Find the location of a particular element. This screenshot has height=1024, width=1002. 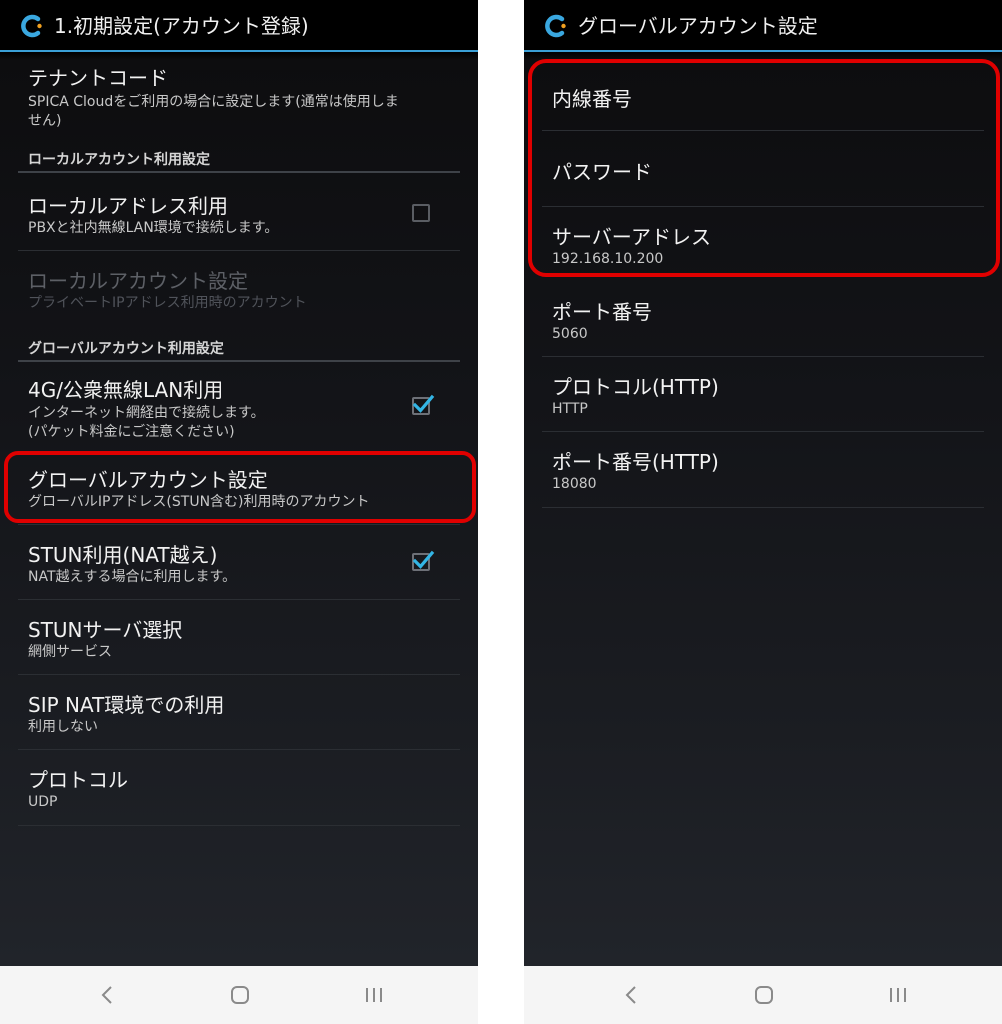

pref-title: サーバーアドレス is located at coordinates (631, 237).